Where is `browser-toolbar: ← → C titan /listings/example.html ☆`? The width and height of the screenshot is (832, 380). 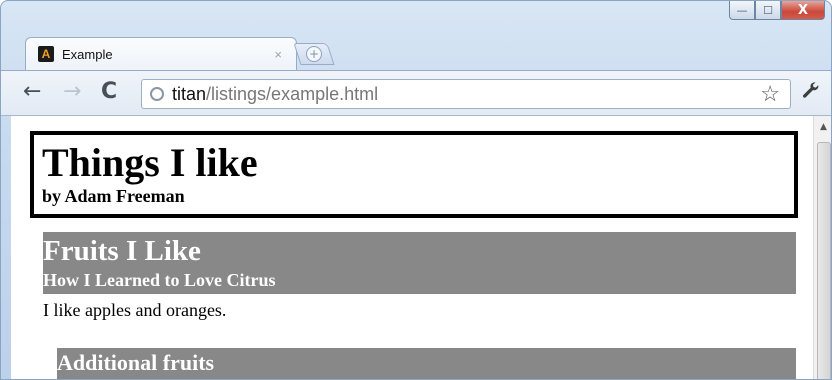 browser-toolbar: ← → C titan /listings/example.html ☆ is located at coordinates (416, 93).